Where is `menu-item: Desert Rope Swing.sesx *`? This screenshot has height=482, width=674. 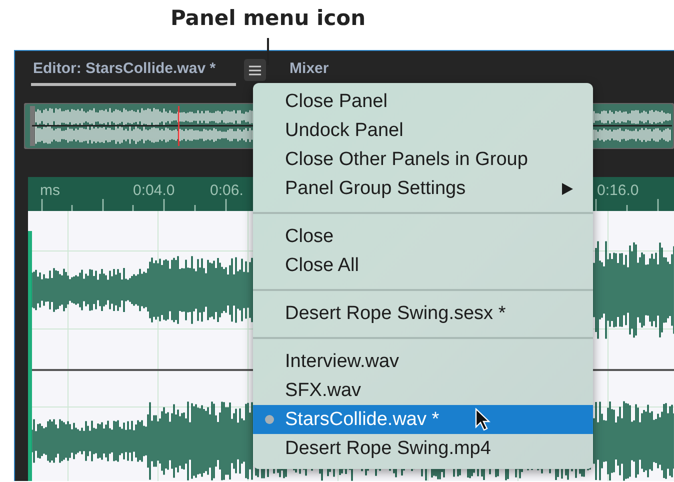
menu-item: Desert Rope Swing.sesx * is located at coordinates (423, 313).